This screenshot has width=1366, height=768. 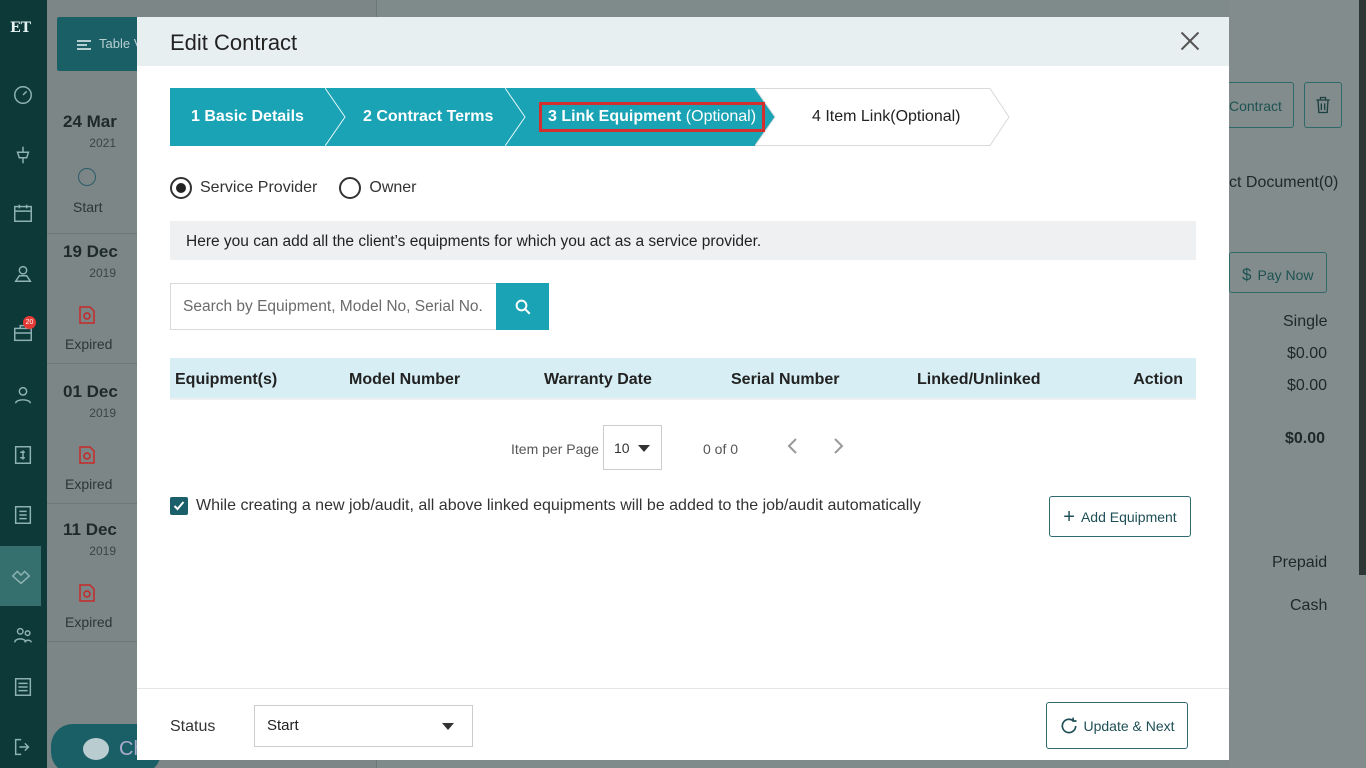 I want to click on service-provider-radio, so click(x=181, y=188).